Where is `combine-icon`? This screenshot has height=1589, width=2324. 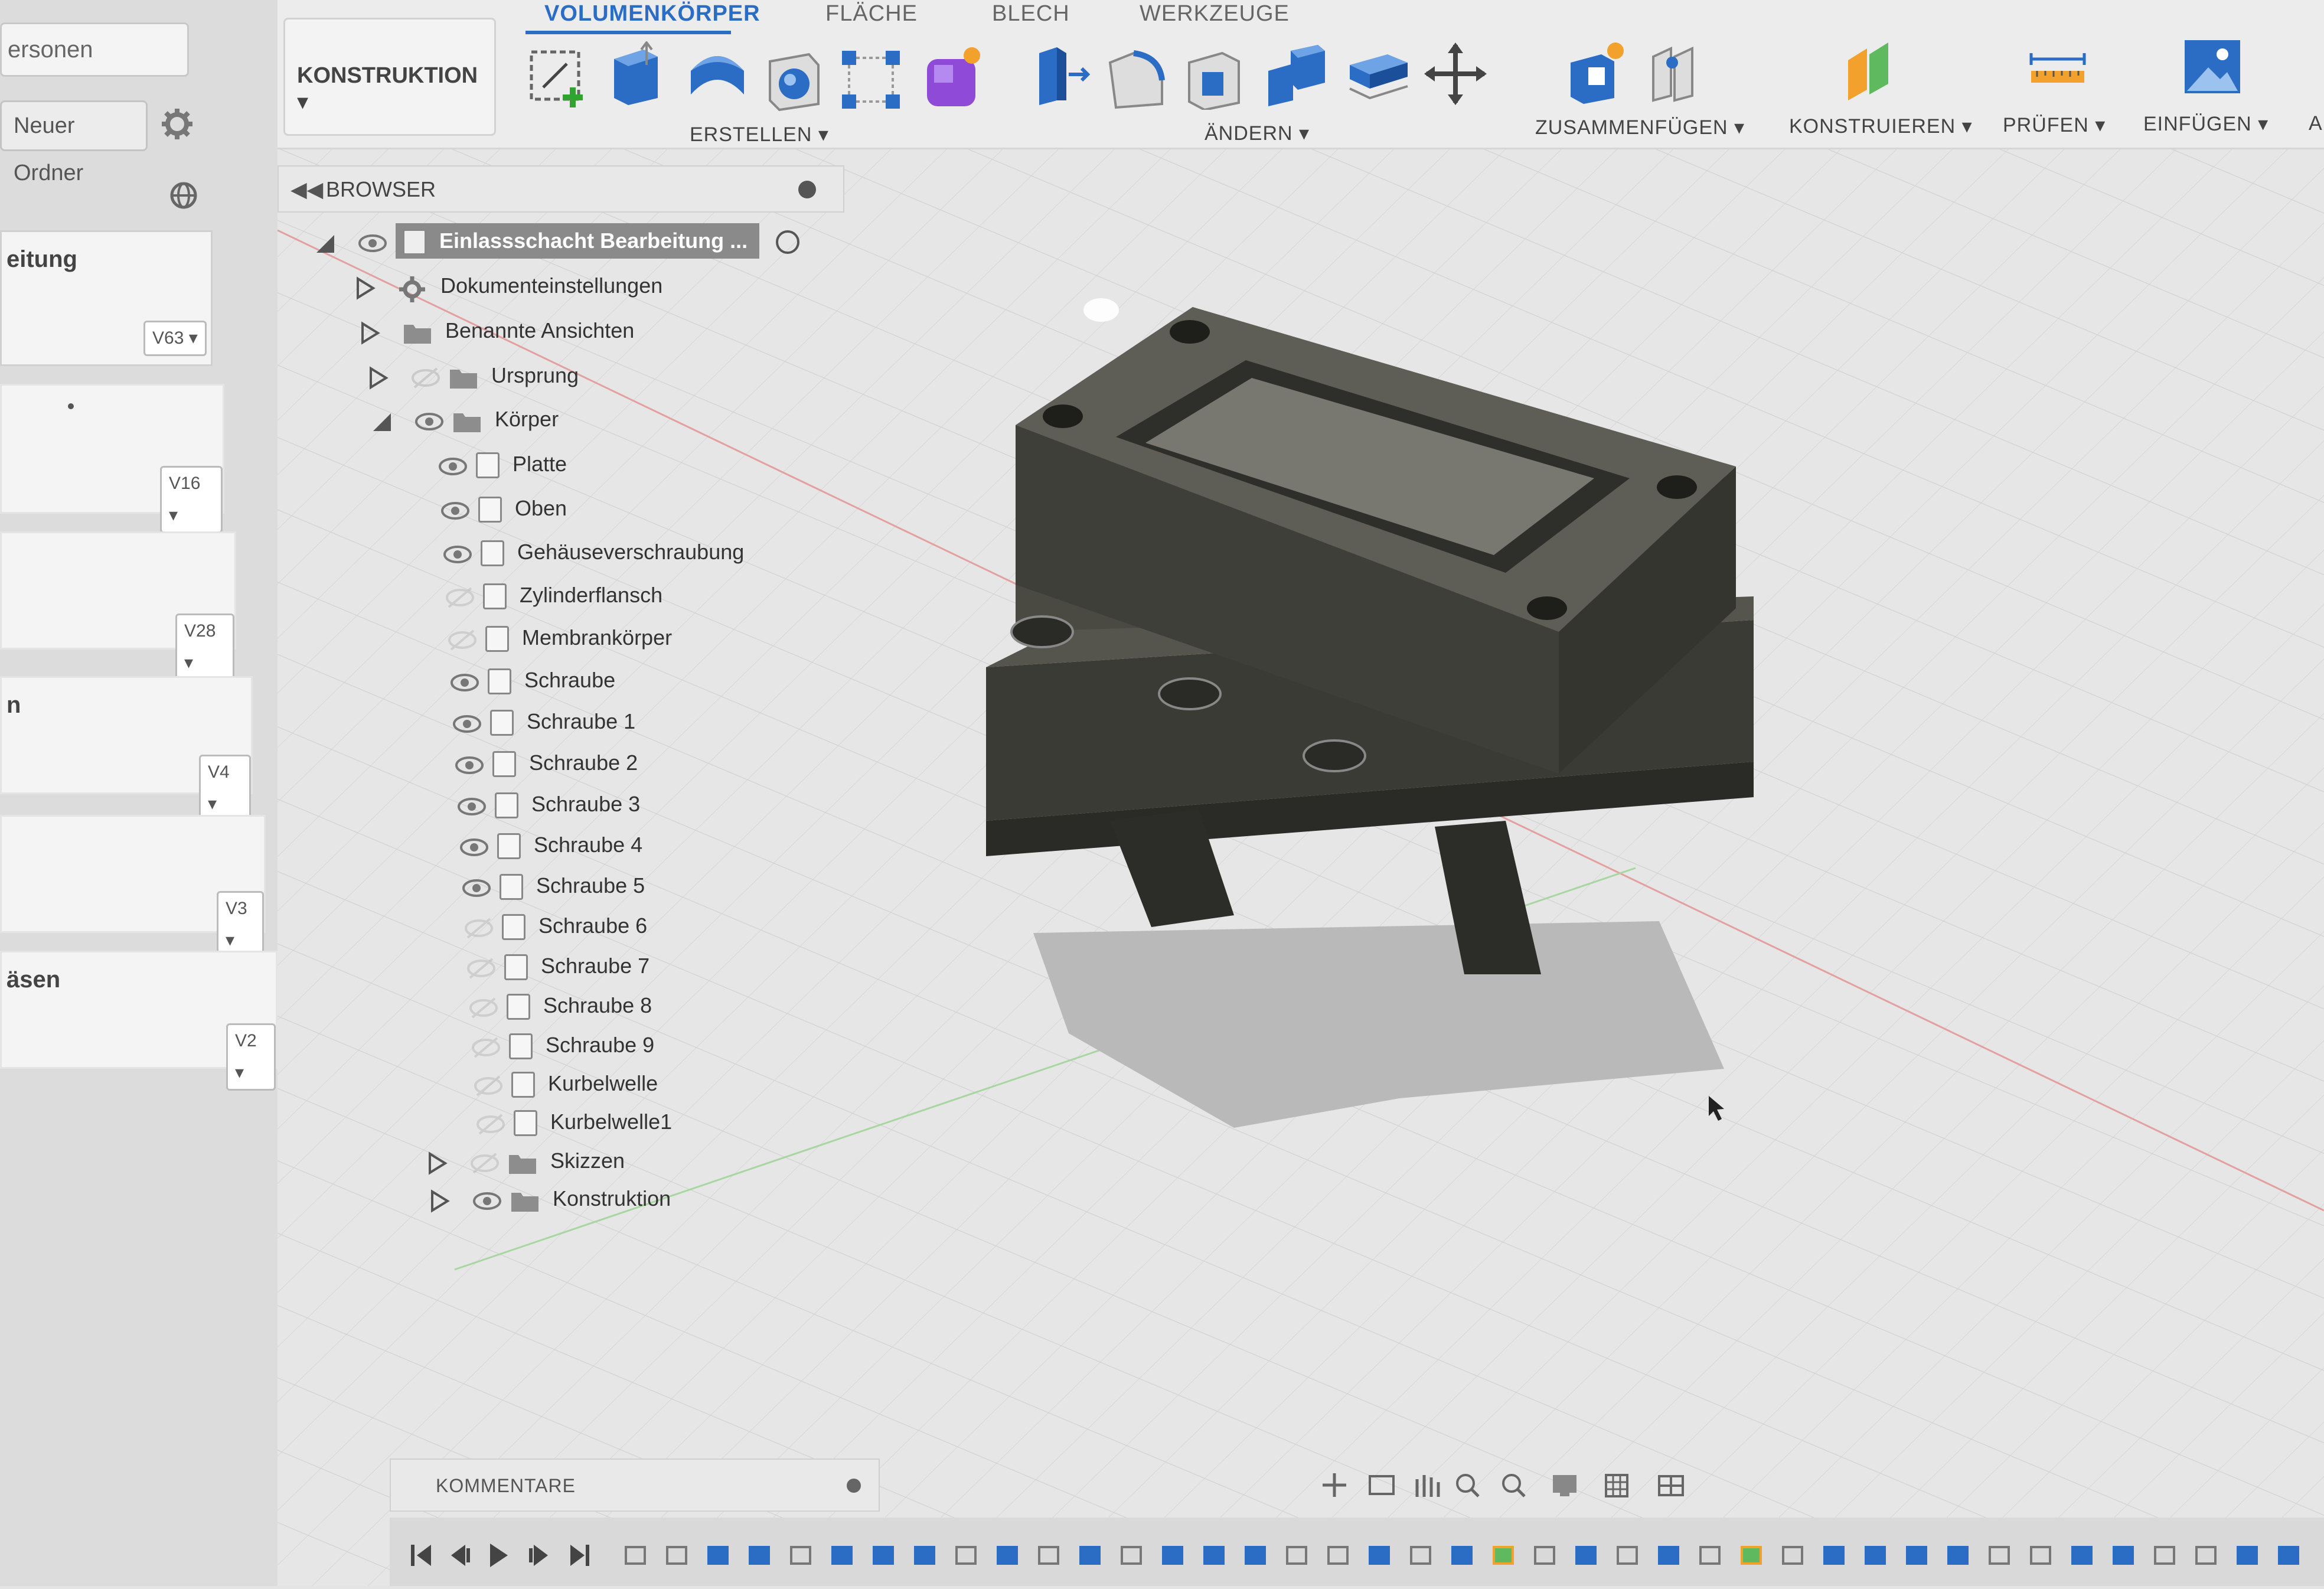
combine-icon is located at coordinates (1296, 73).